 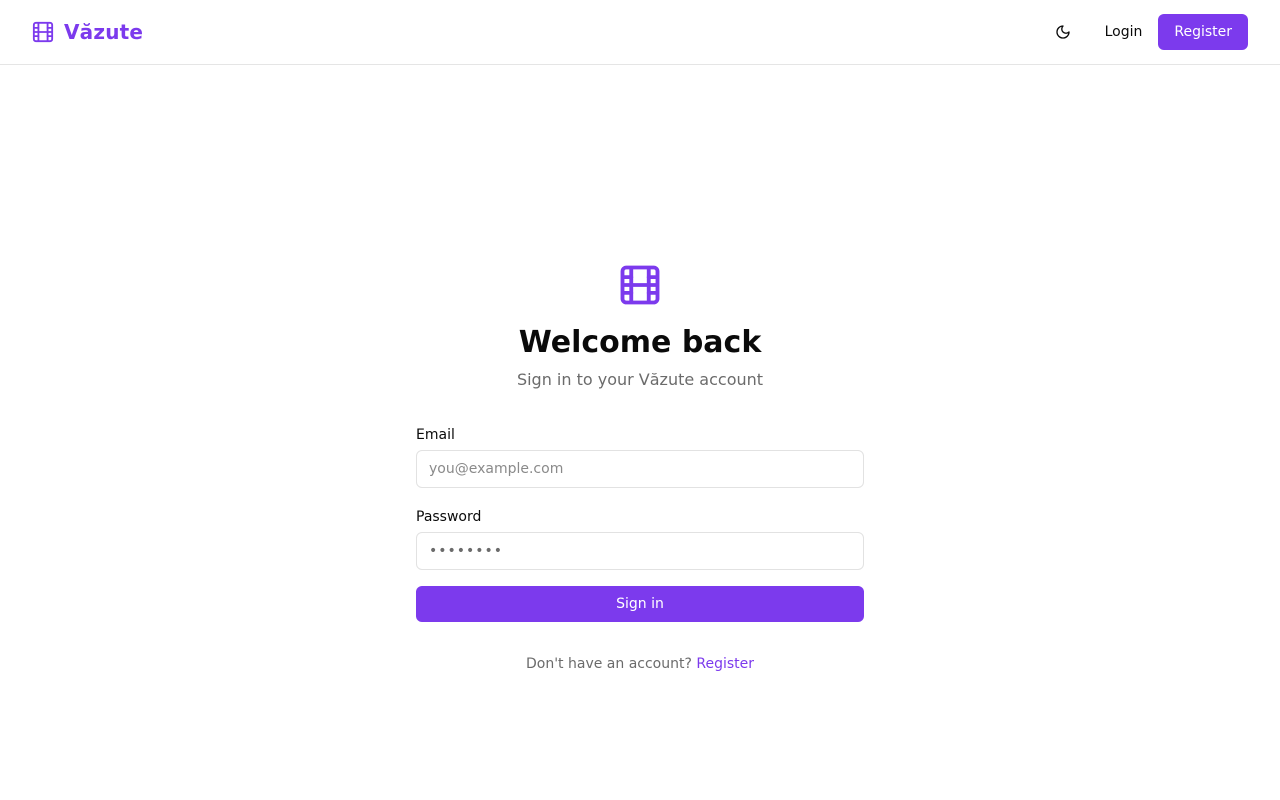 What do you see at coordinates (449, 517) in the screenshot?
I see `password-label: Password` at bounding box center [449, 517].